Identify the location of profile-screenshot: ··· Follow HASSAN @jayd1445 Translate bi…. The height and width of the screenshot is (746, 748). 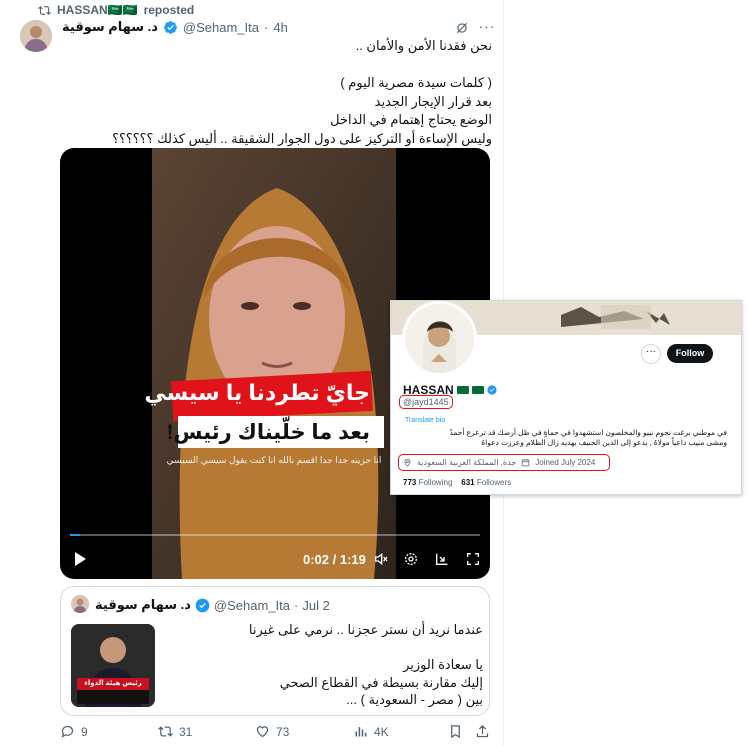
(566, 397).